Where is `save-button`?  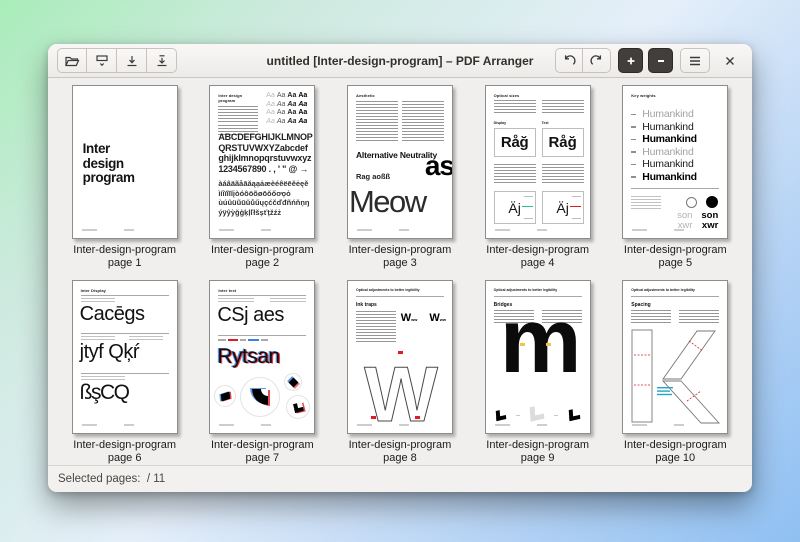
save-button is located at coordinates (132, 60).